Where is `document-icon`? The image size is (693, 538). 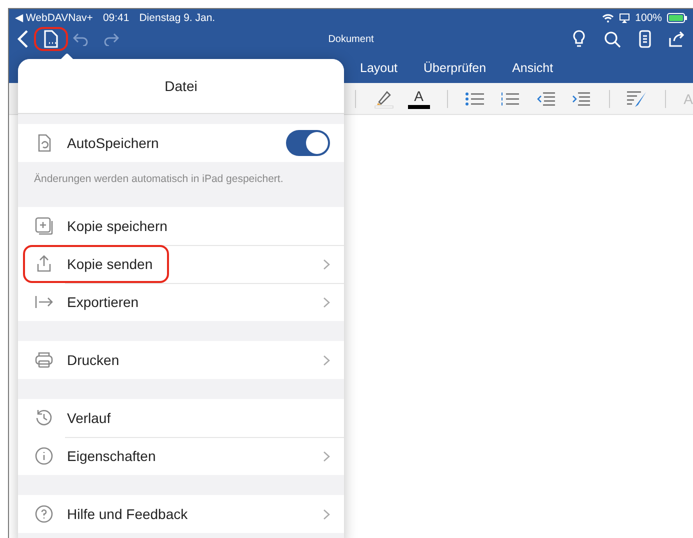
document-icon is located at coordinates (51, 39).